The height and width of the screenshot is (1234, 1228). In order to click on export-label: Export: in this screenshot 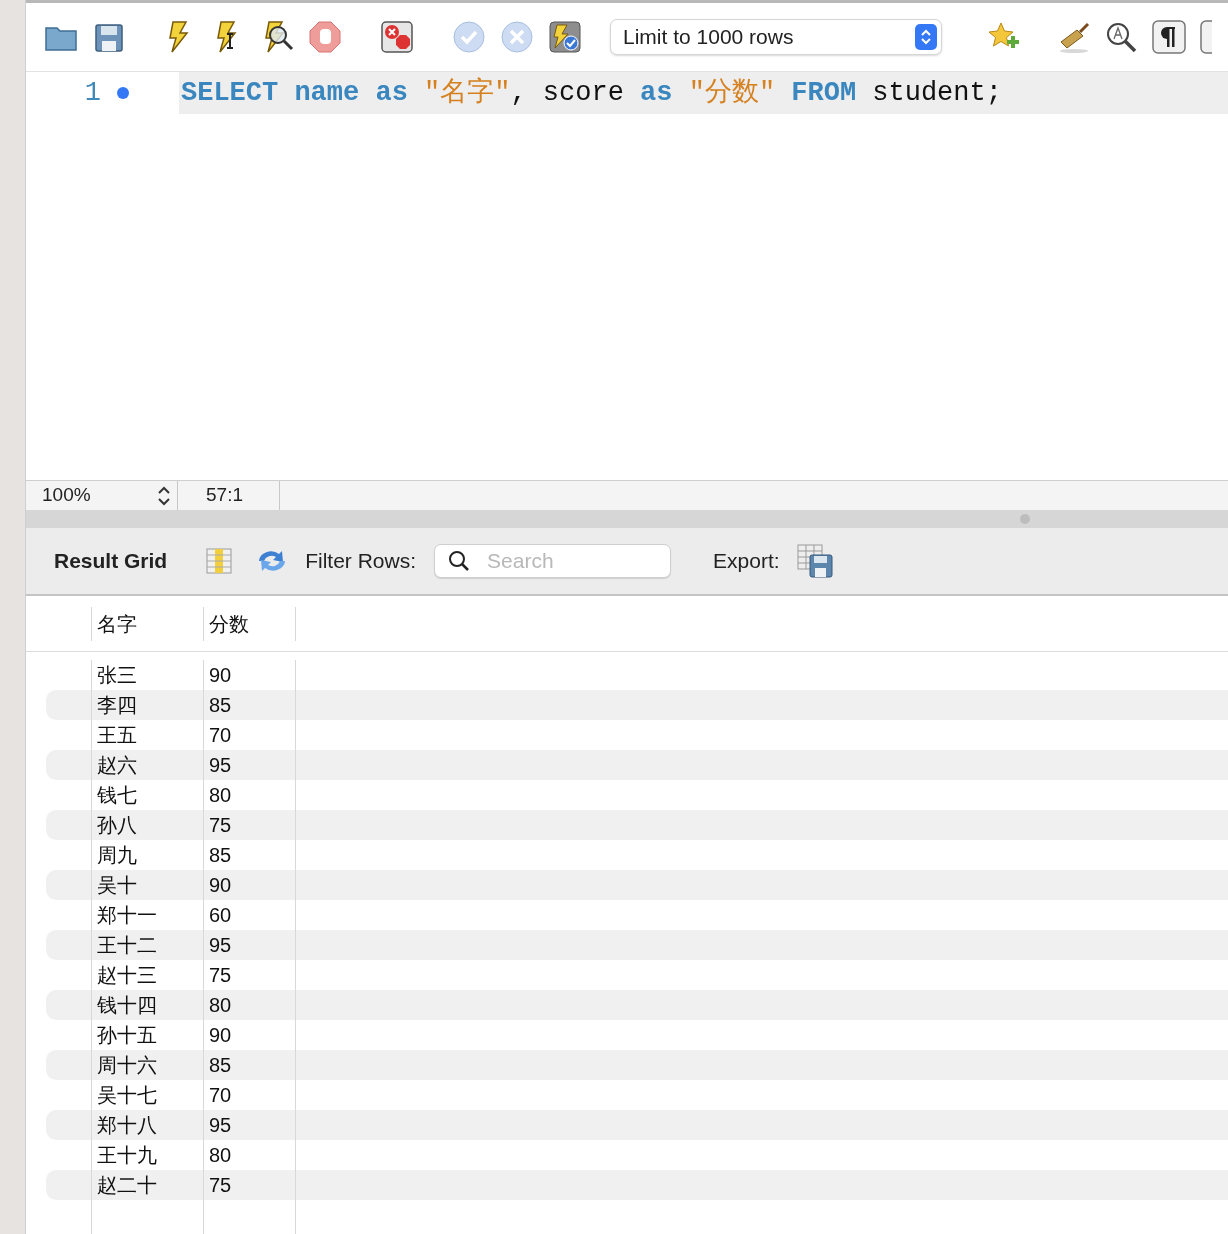, I will do `click(746, 561)`.